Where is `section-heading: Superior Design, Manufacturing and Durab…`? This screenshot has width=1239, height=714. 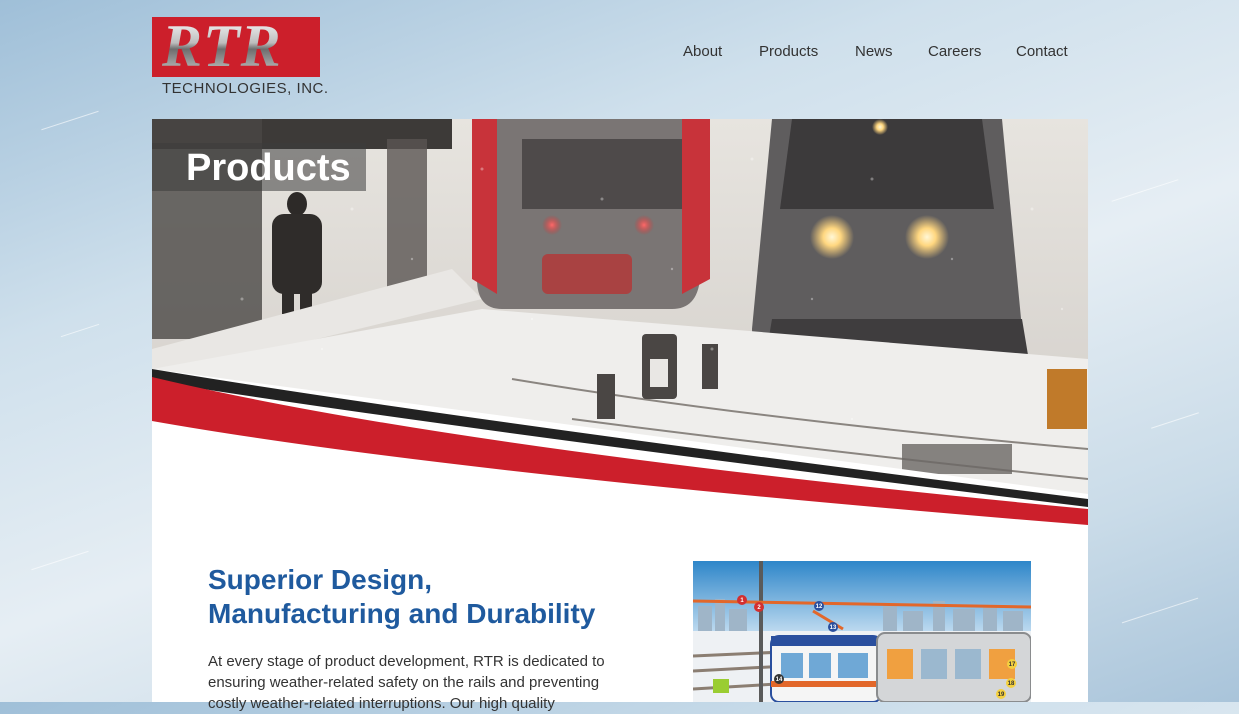
section-heading: Superior Design, Manufacturing and Durab… is located at coordinates (418, 597).